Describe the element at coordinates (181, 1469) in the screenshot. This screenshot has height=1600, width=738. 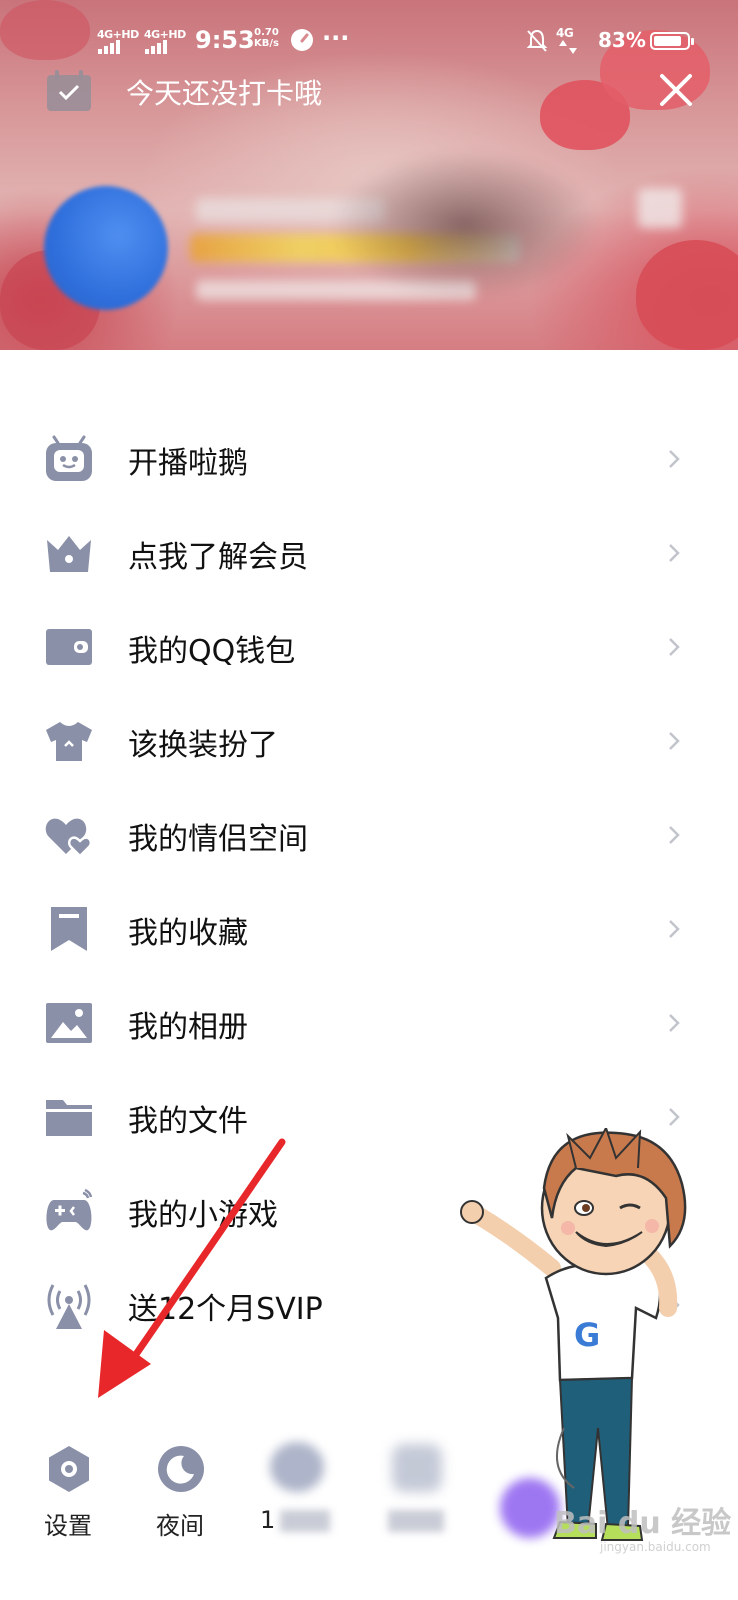
I see `moon-icon` at that location.